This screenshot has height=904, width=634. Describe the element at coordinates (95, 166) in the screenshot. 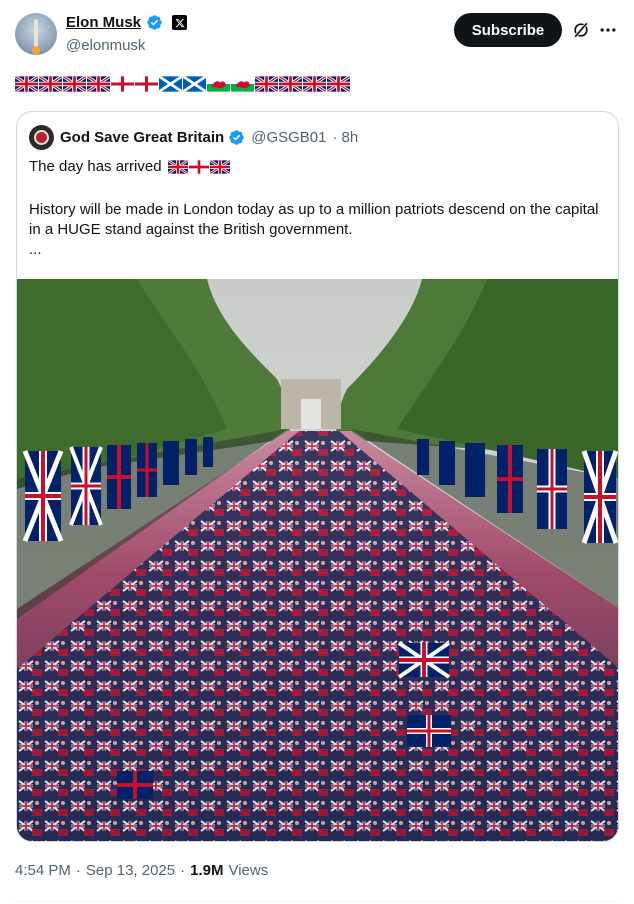

I see `quoted-text-intro: The day has arrived` at that location.